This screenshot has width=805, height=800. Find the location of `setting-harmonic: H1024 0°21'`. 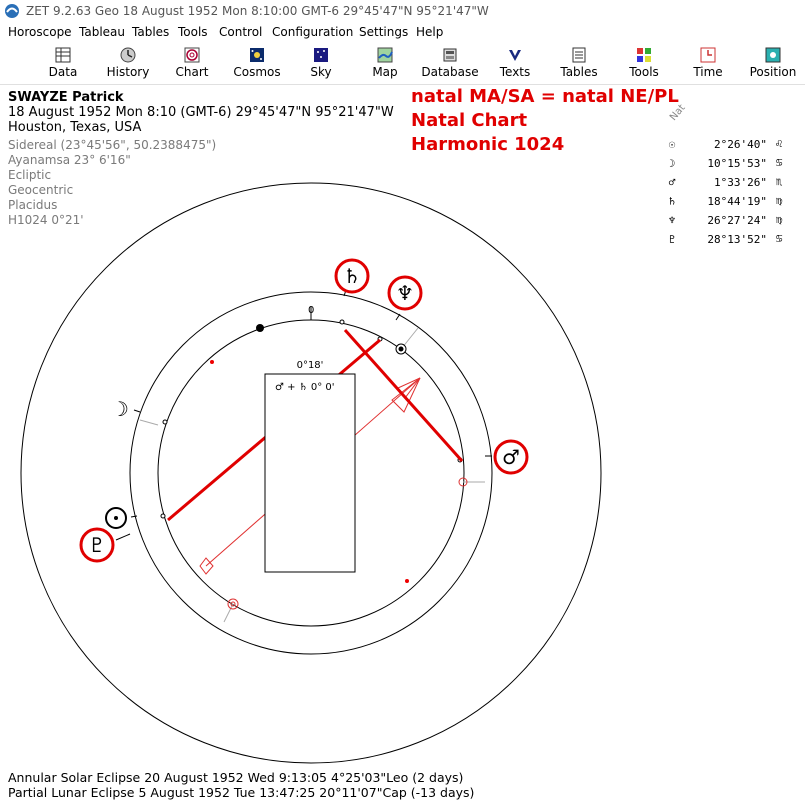

setting-harmonic: H1024 0°21' is located at coordinates (46, 220).